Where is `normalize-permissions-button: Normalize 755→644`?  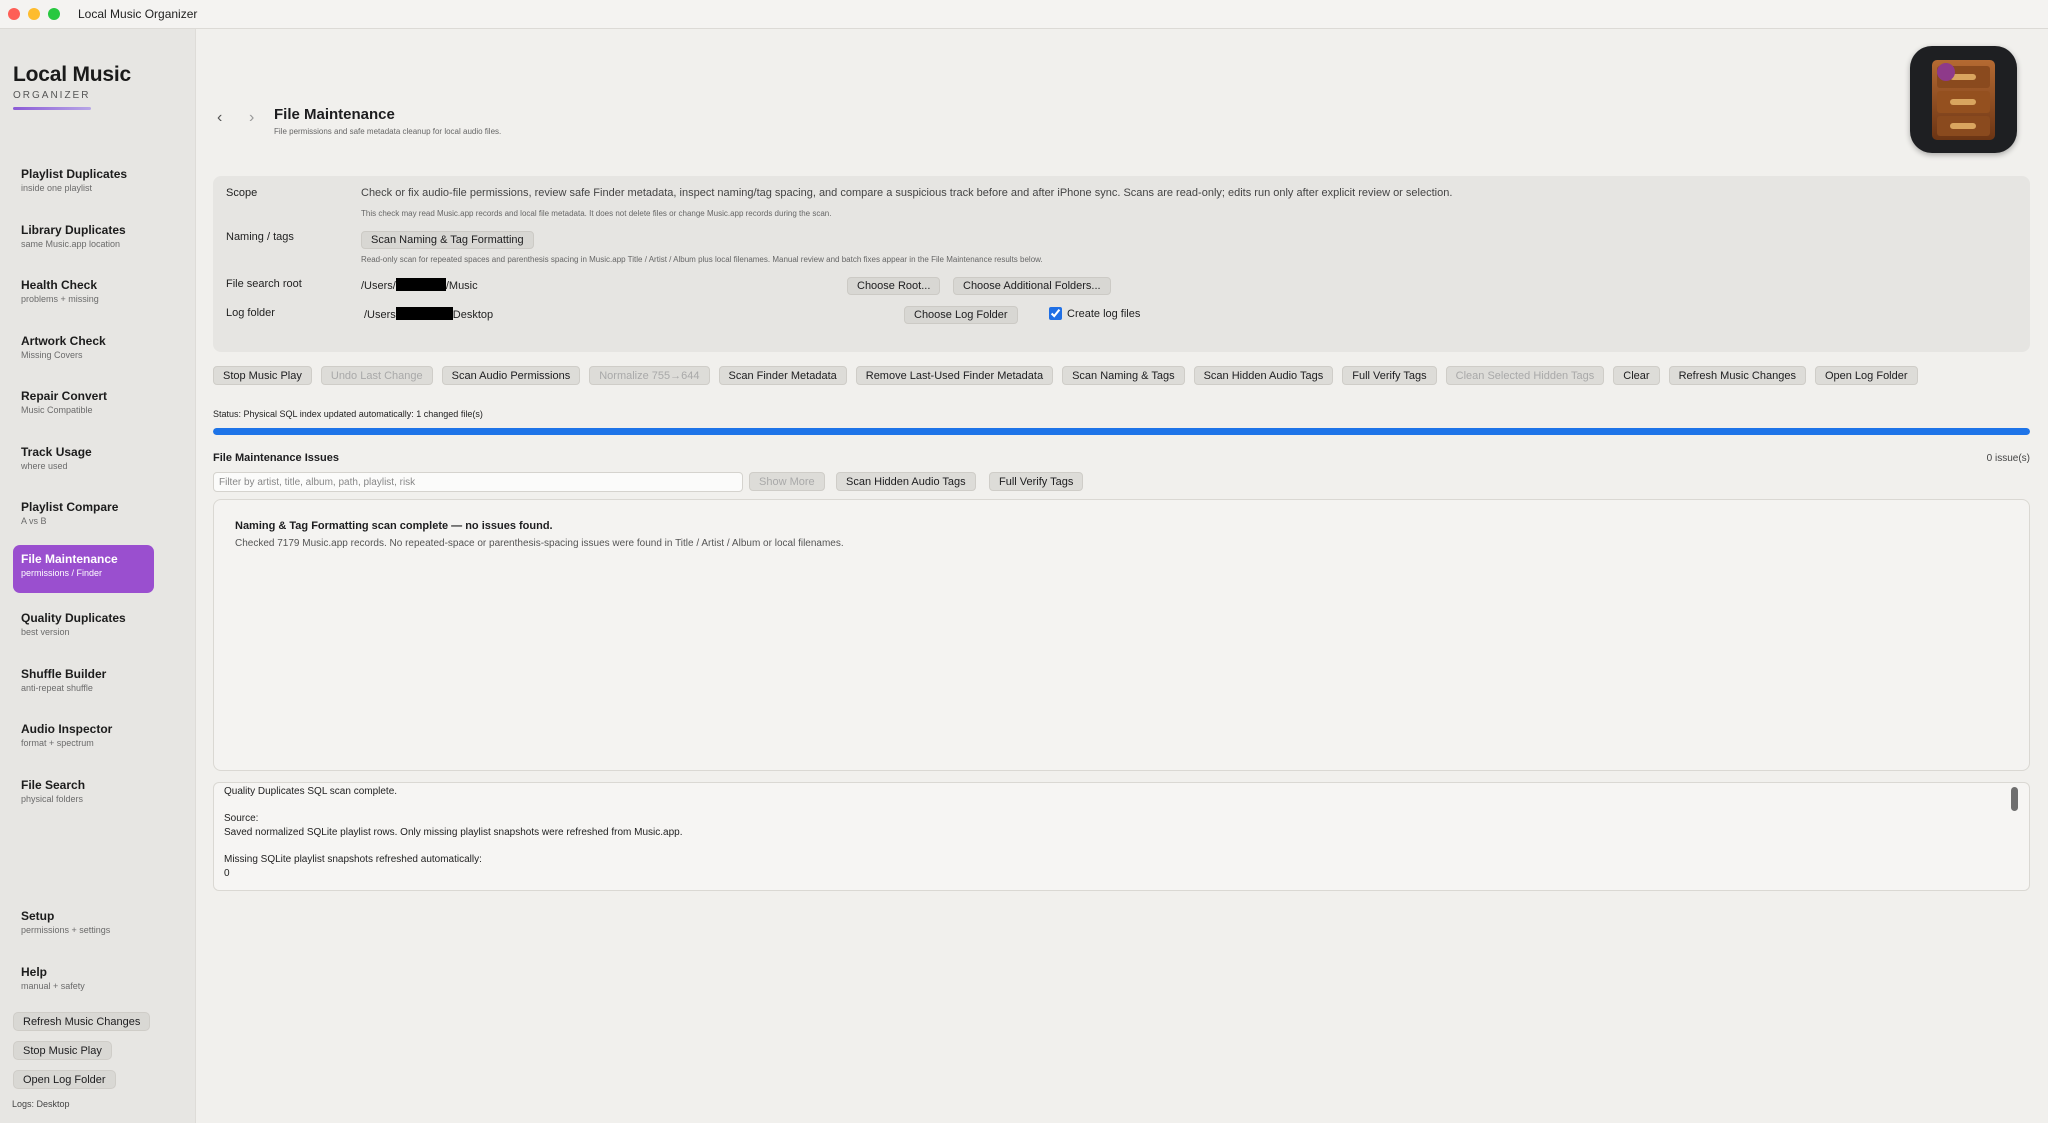 normalize-permissions-button: Normalize 755→644 is located at coordinates (649, 375).